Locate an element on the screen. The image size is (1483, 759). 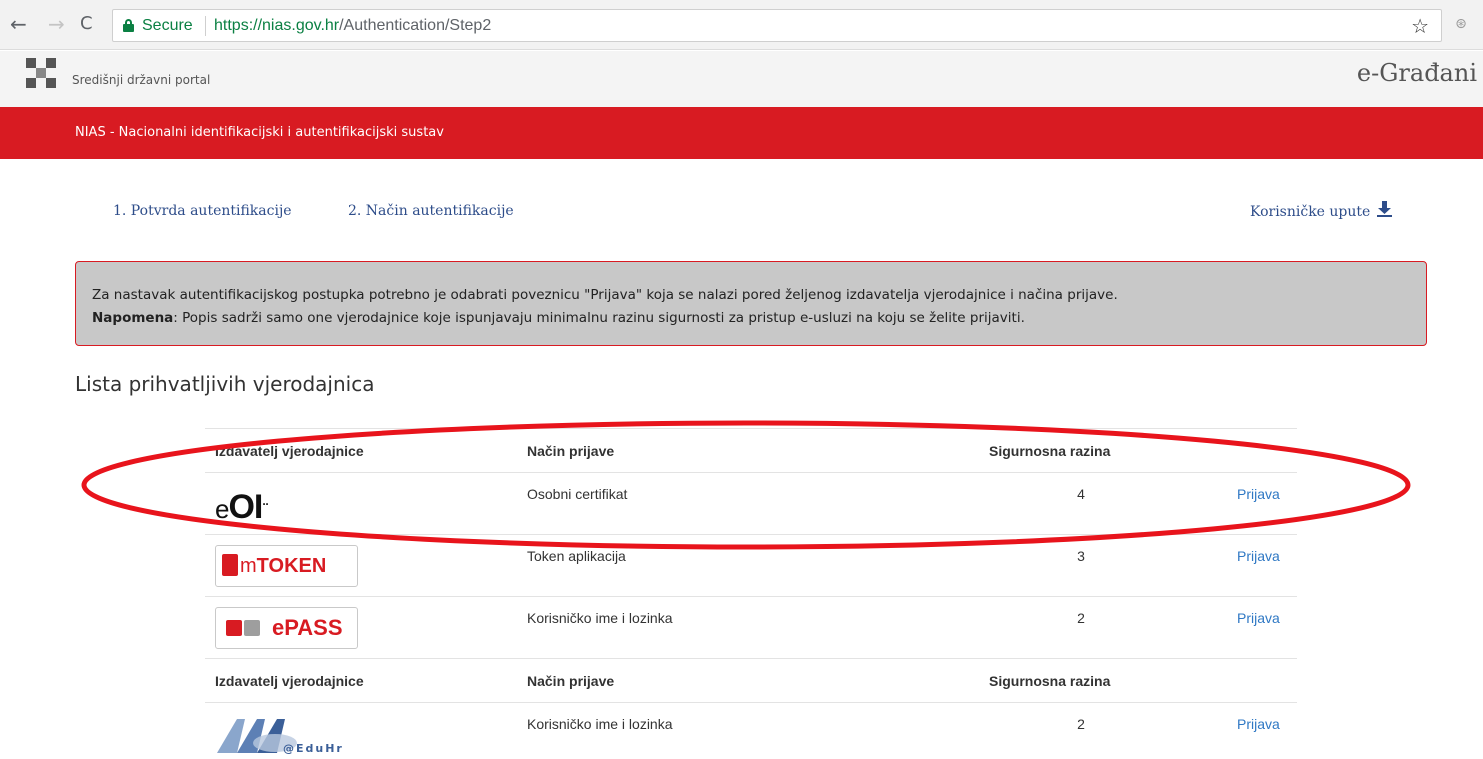
reload-icon: C is located at coordinates (86, 24).